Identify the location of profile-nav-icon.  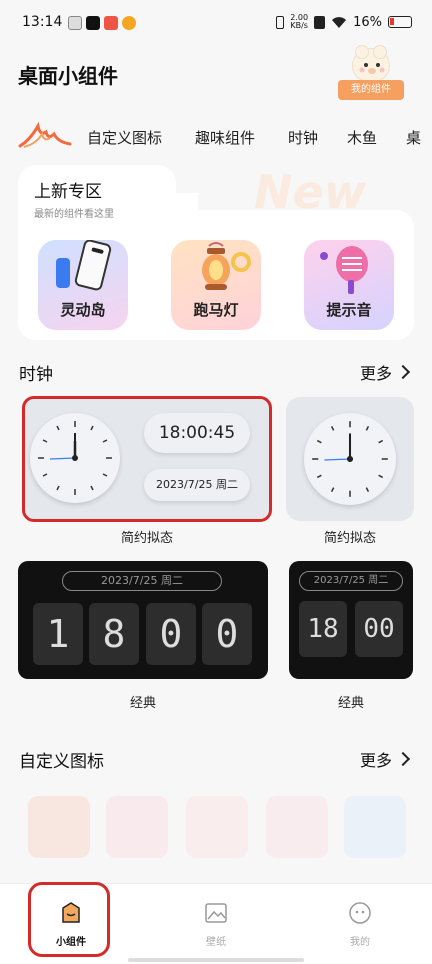
(360, 913).